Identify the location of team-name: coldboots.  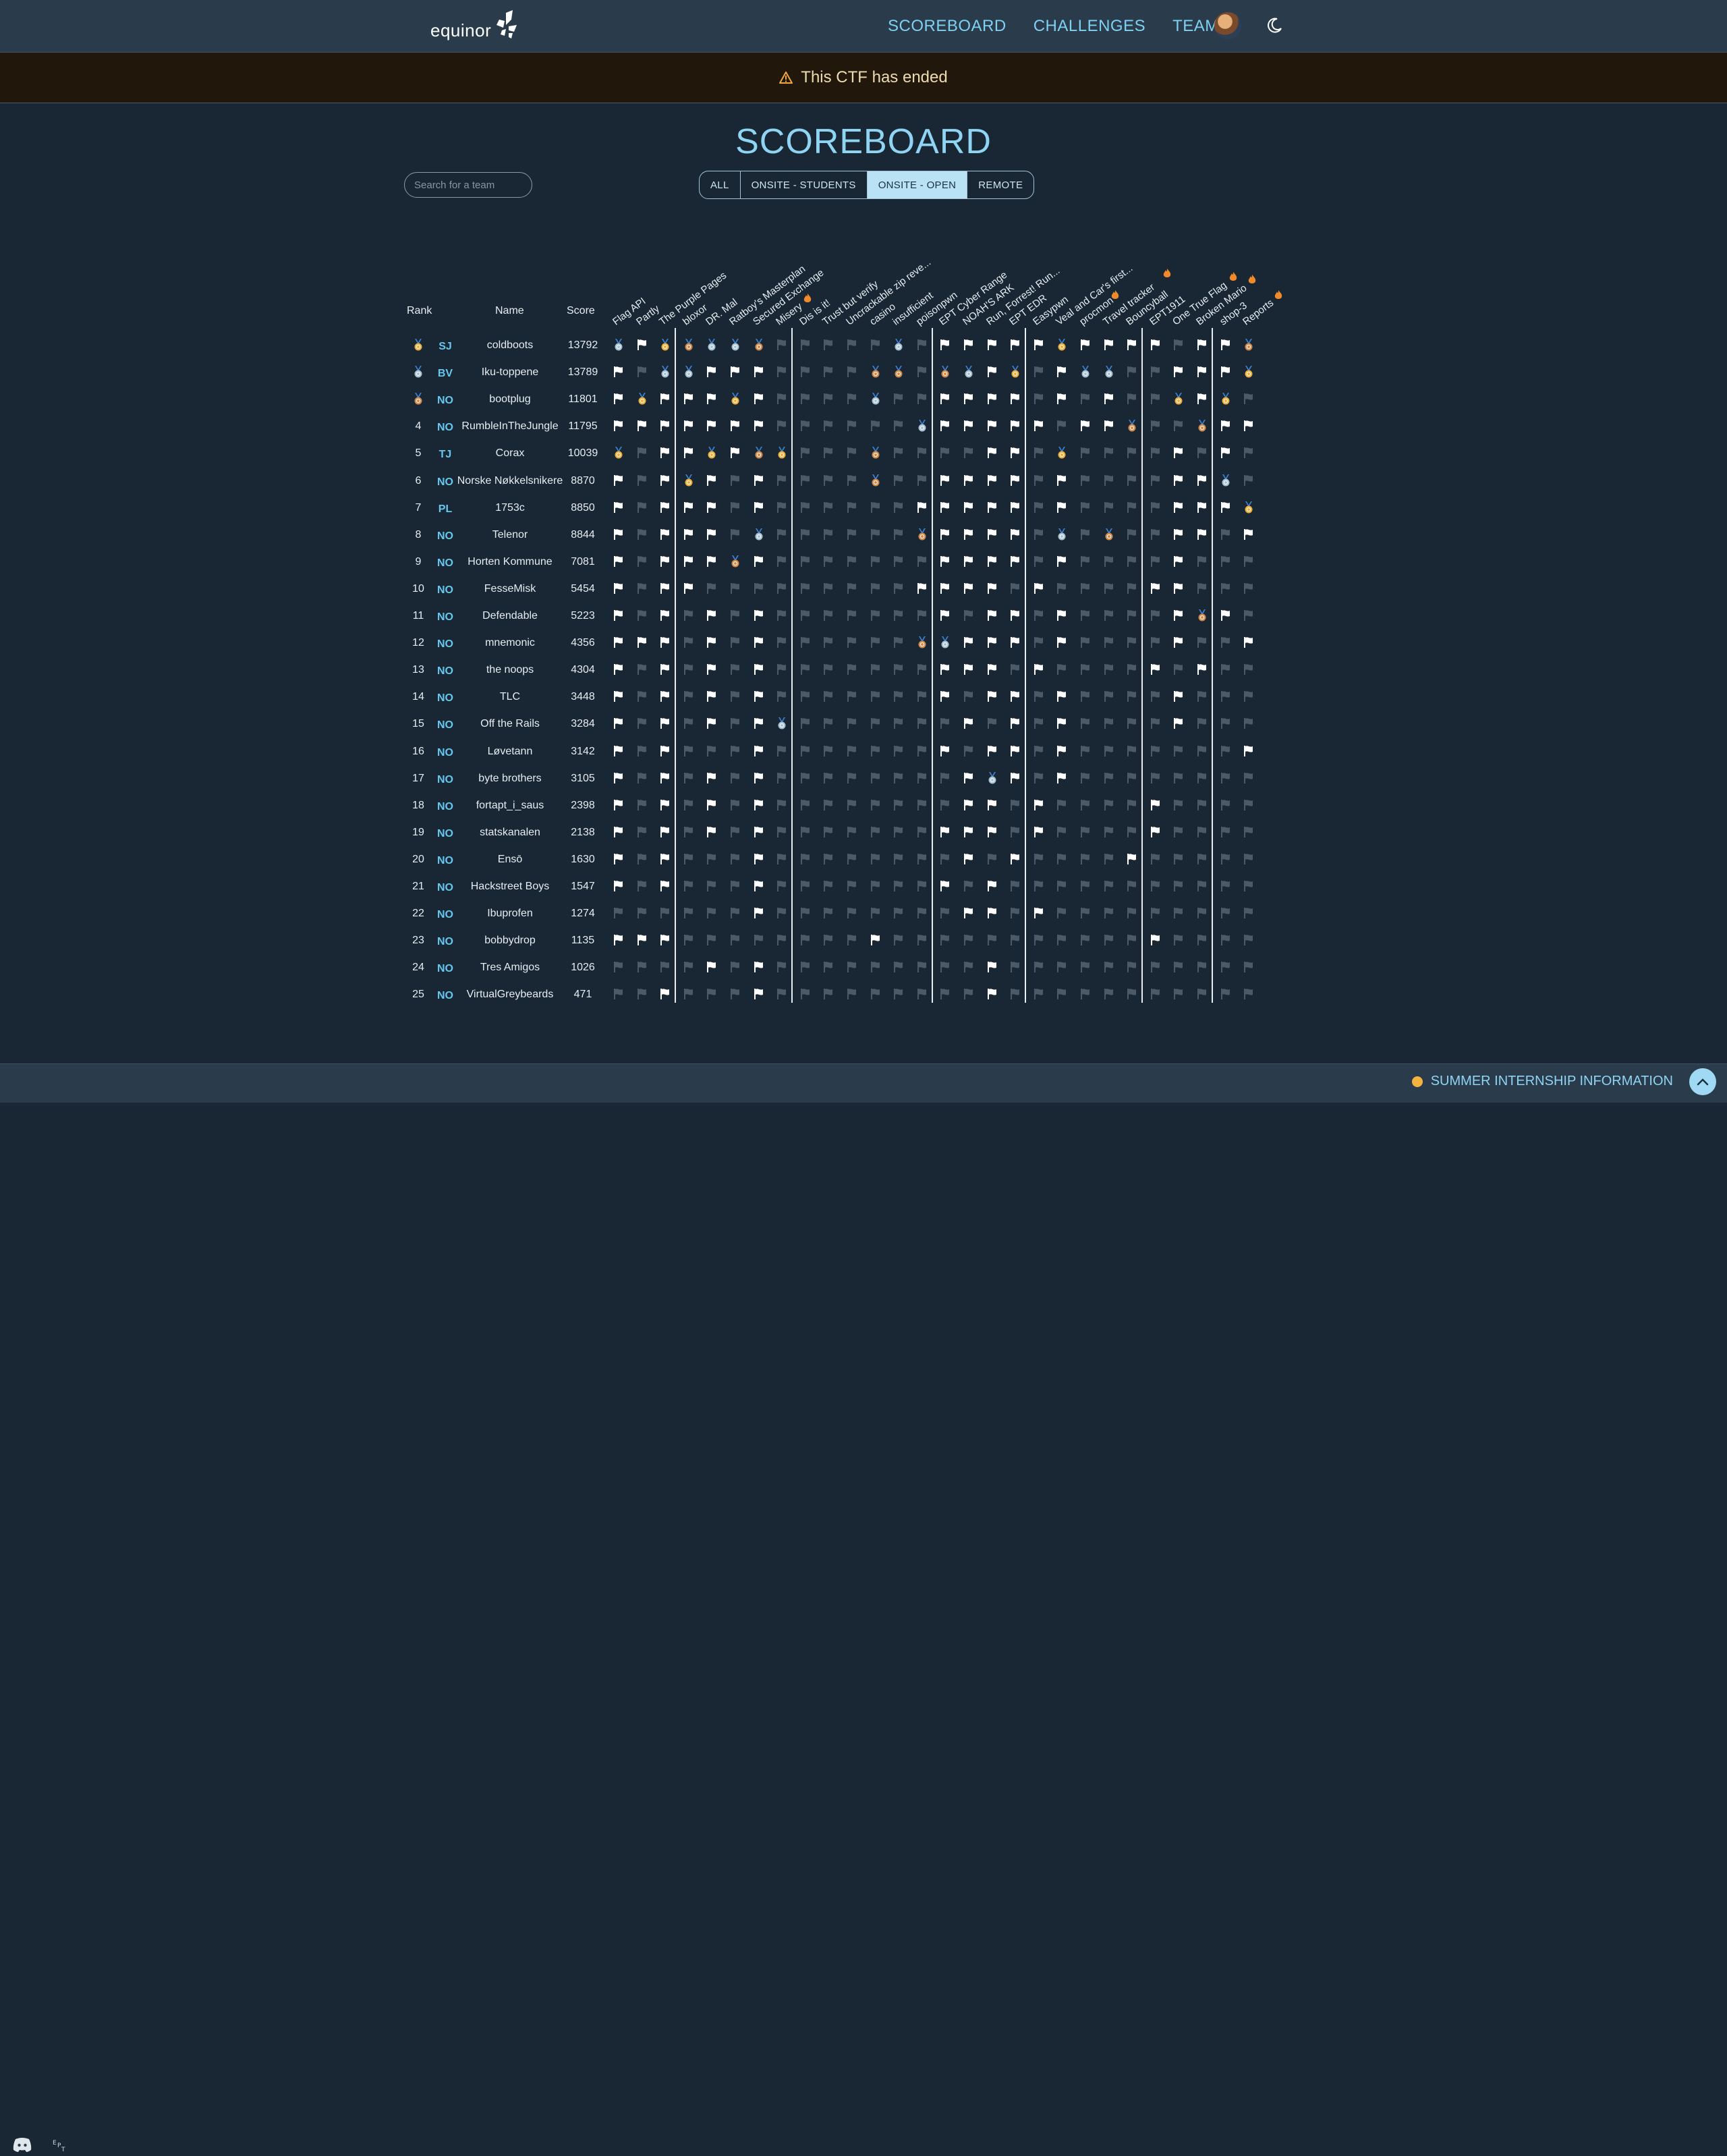
(510, 345).